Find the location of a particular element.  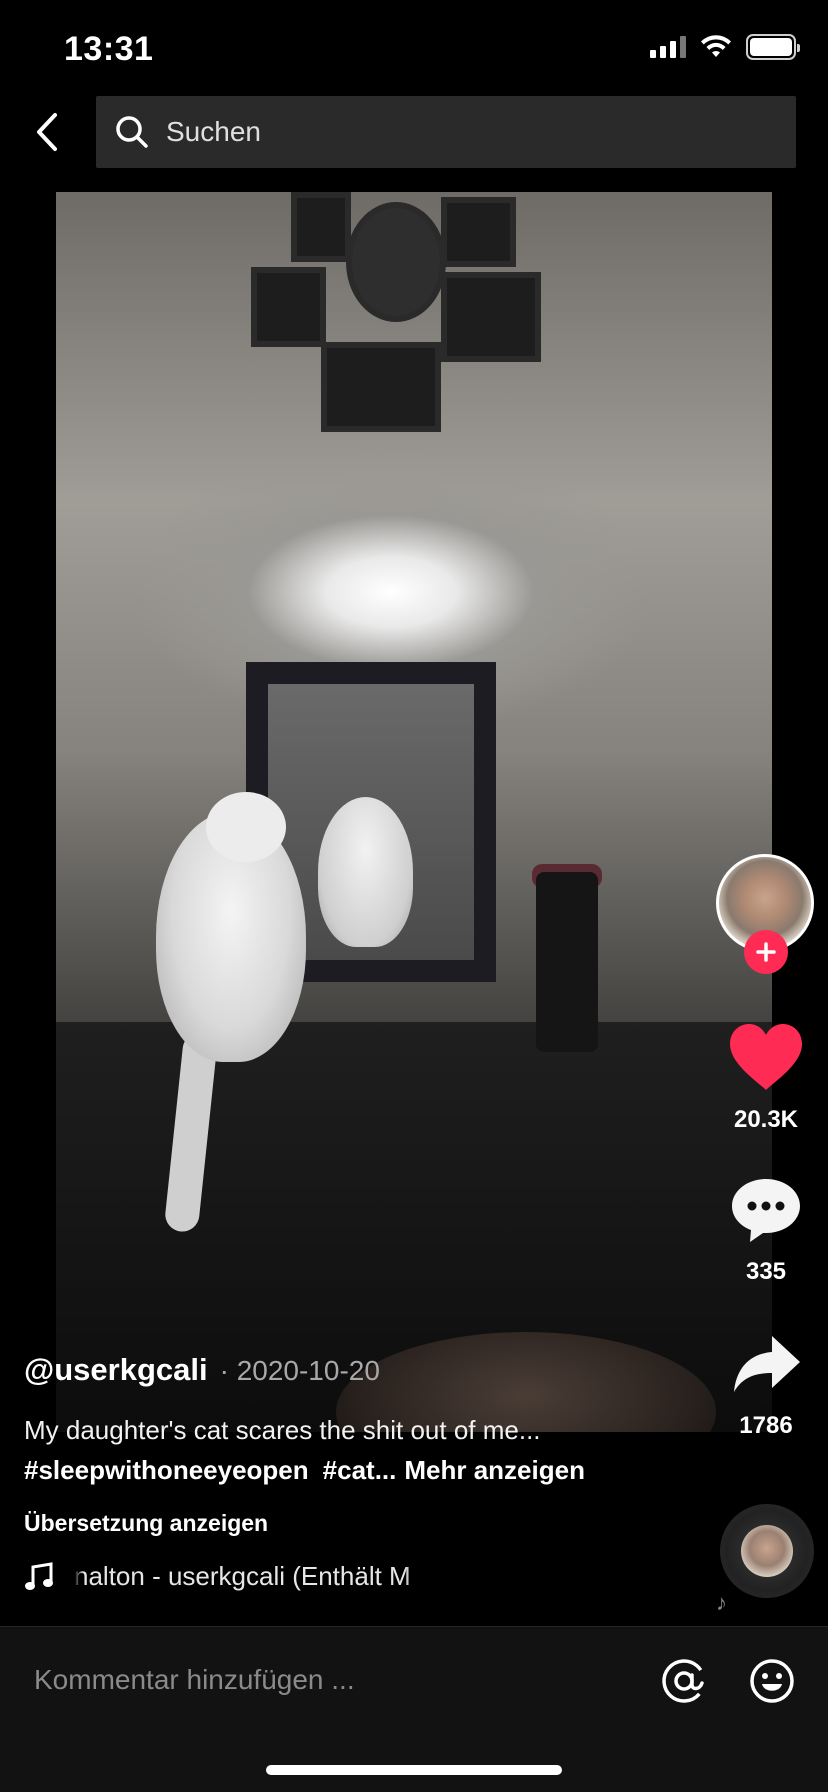

hashtag-line: #sleepwithoneeyeopen #cat... Mehr anzeigen is located at coordinates (364, 1470).